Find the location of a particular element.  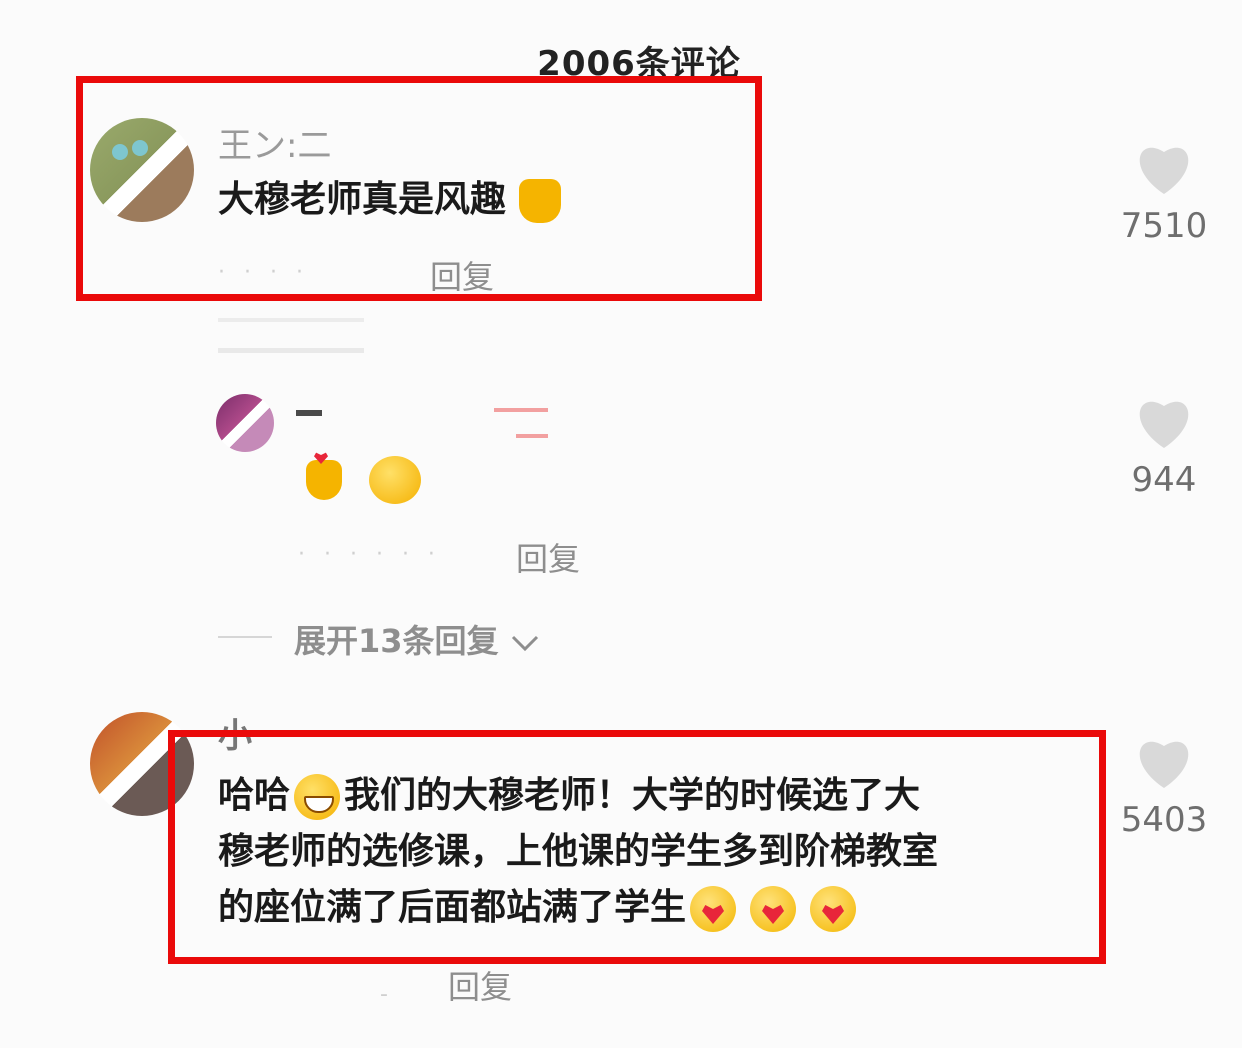

avatar is located at coordinates (245, 423).